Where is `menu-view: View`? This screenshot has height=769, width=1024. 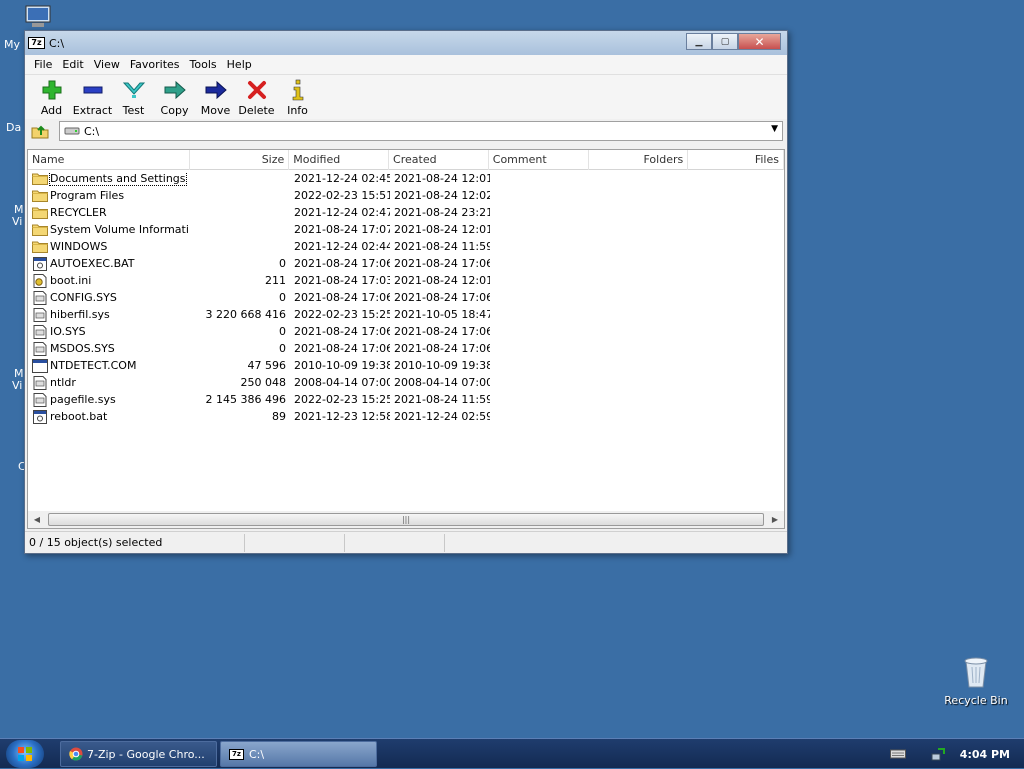 menu-view: View is located at coordinates (107, 64).